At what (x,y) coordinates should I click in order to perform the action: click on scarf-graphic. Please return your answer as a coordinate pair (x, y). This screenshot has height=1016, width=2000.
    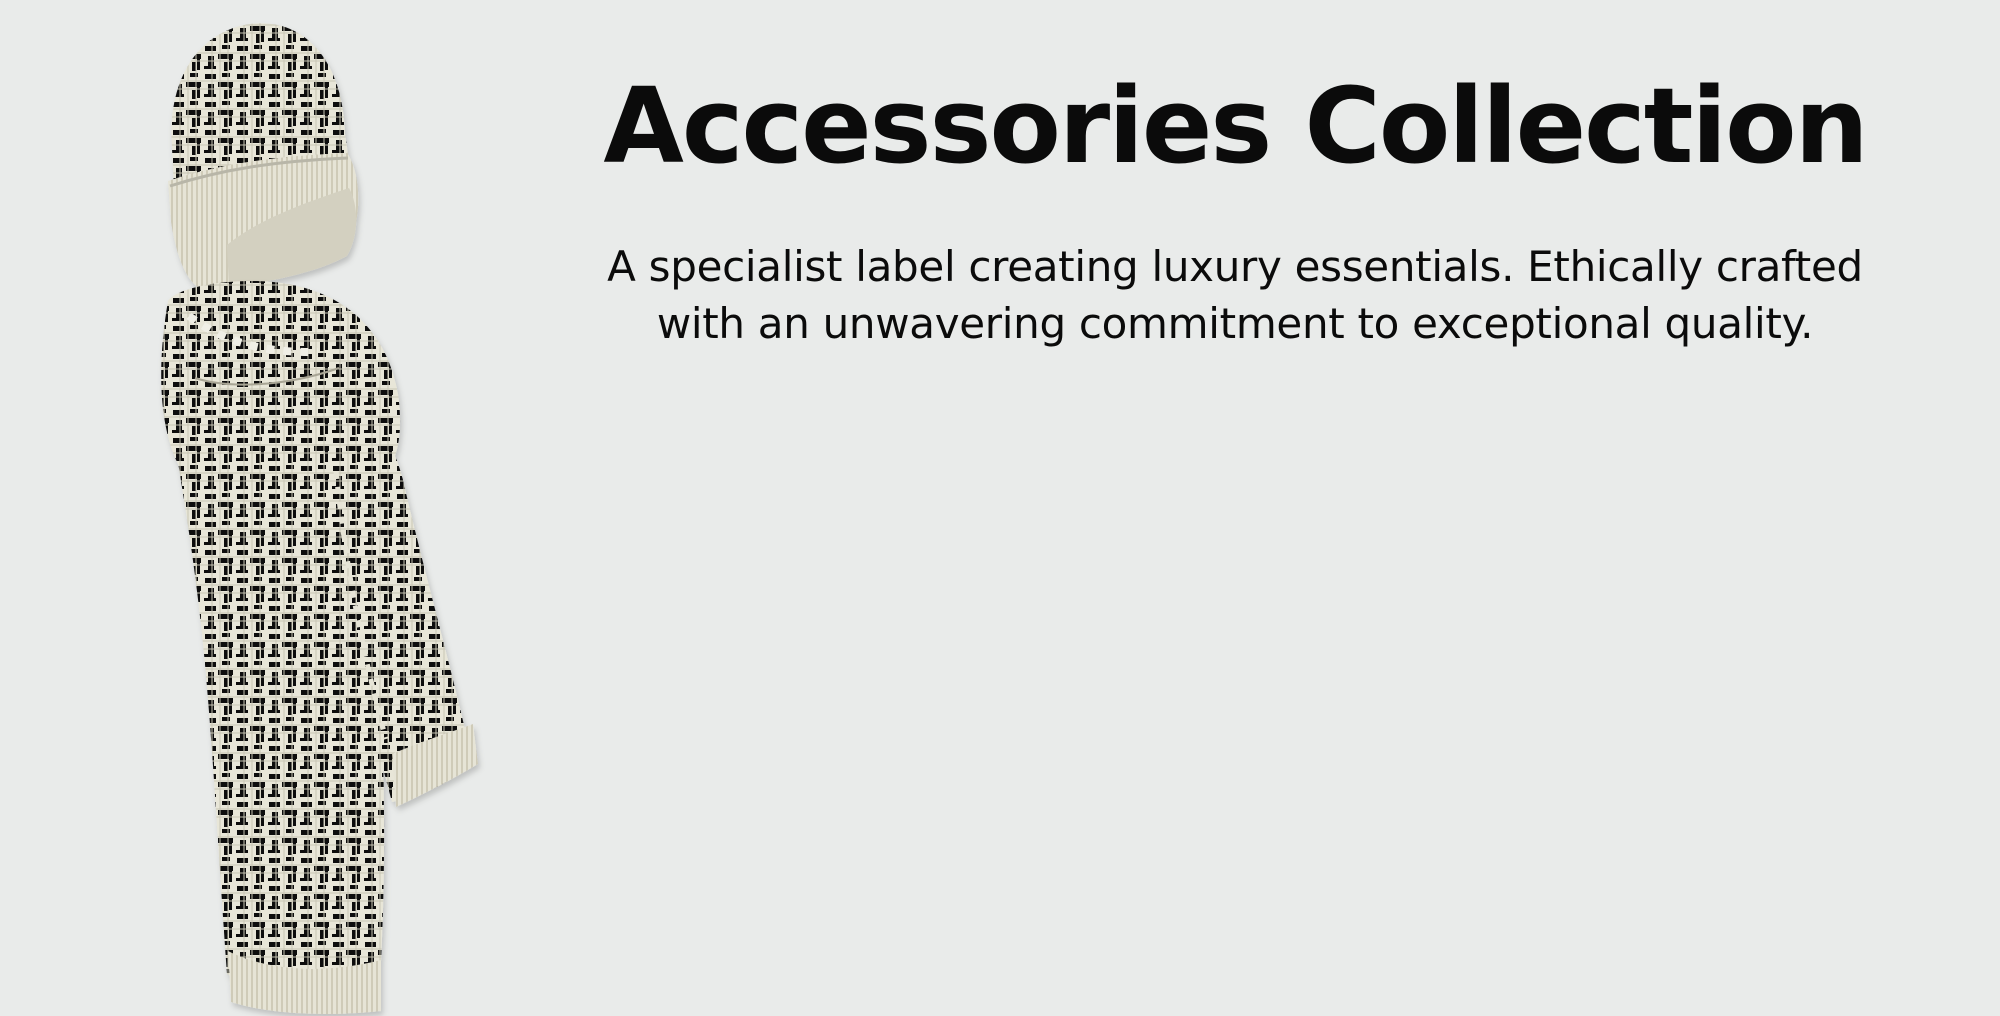
    Looking at the image, I should click on (319, 647).